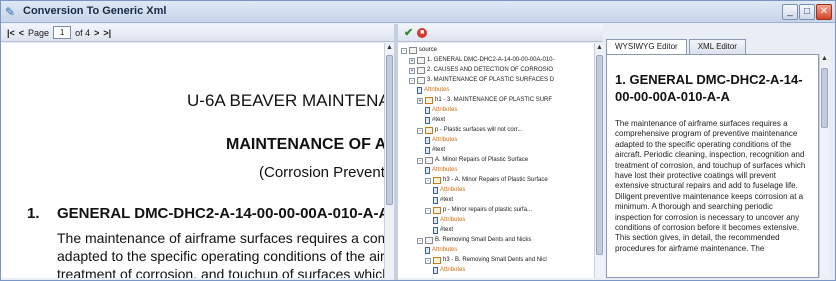 The height and width of the screenshot is (281, 836). I want to click on minimize-button: _, so click(790, 12).